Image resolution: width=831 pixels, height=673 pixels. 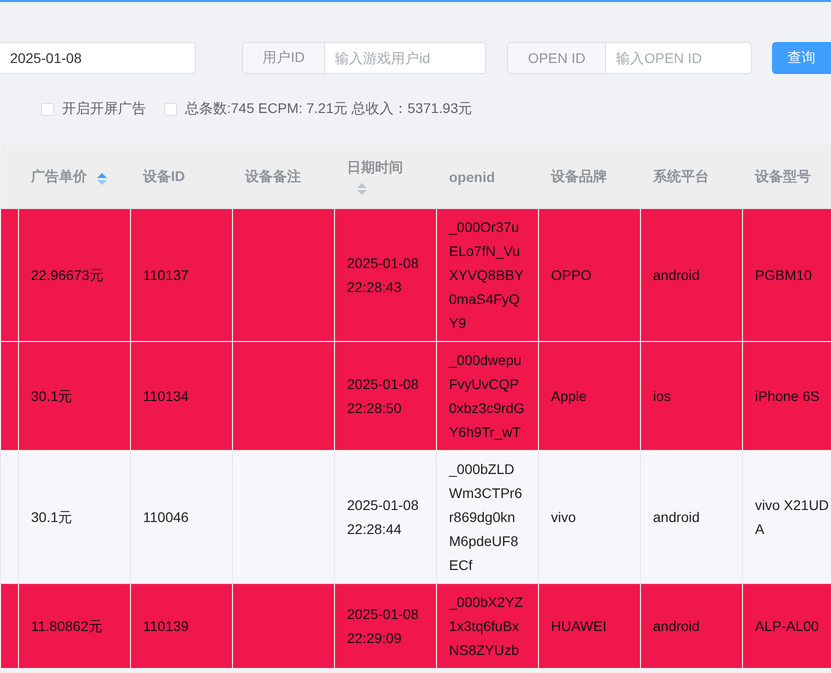 I want to click on column-title: 设备ID, so click(x=164, y=176).